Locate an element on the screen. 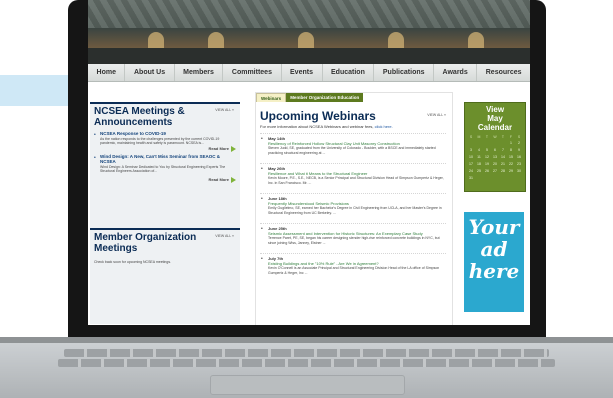  calendar-date: 13 is located at coordinates (495, 157).